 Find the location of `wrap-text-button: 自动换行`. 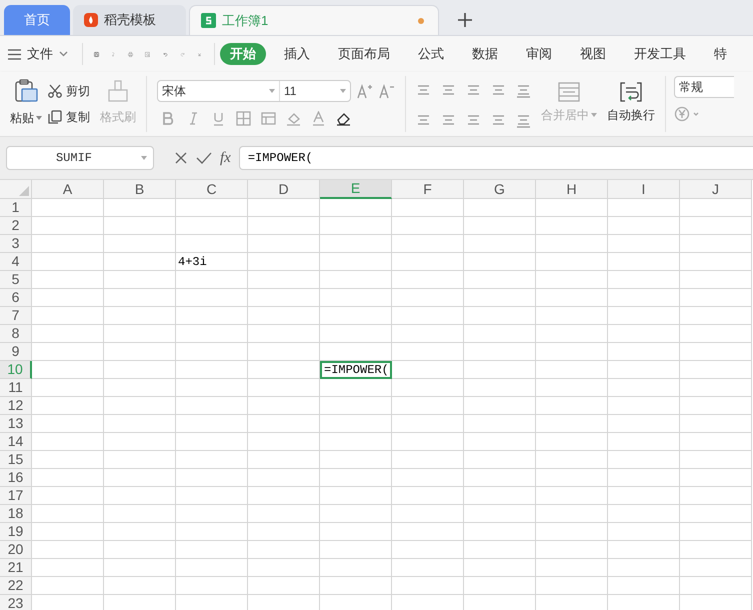

wrap-text-button: 自动换行 is located at coordinates (631, 107).